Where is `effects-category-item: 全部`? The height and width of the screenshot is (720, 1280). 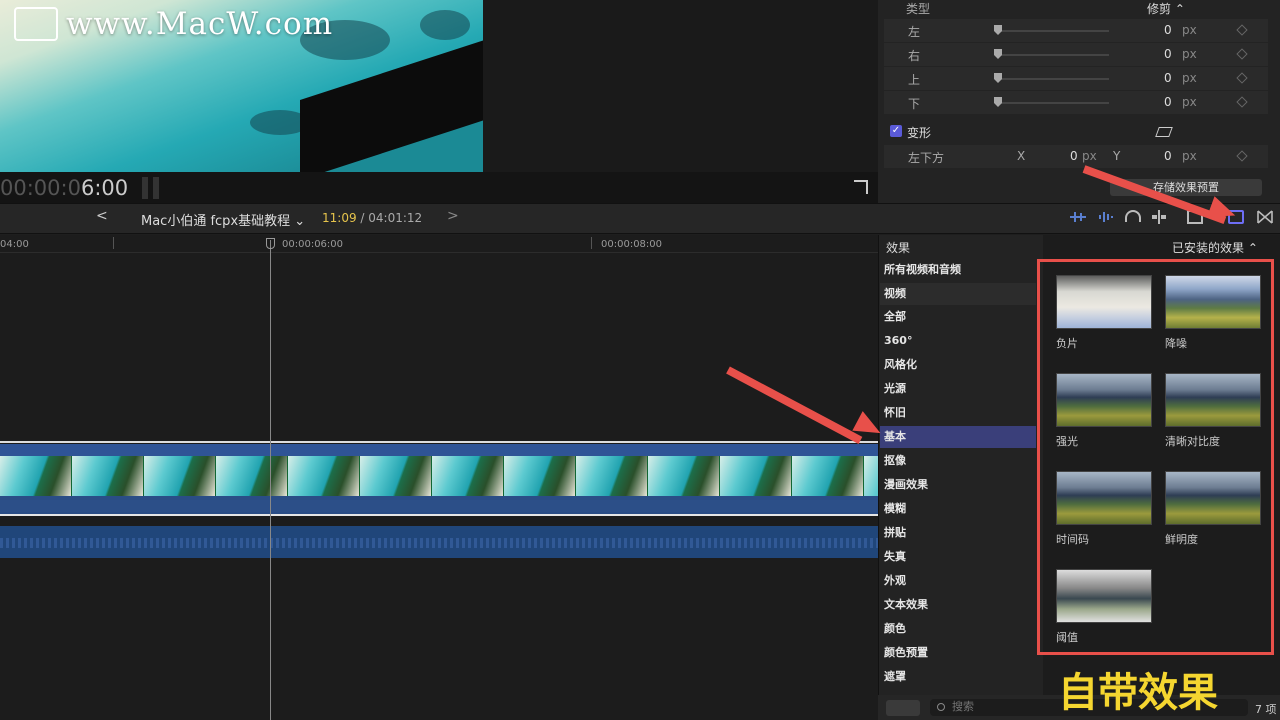 effects-category-item: 全部 is located at coordinates (958, 317).